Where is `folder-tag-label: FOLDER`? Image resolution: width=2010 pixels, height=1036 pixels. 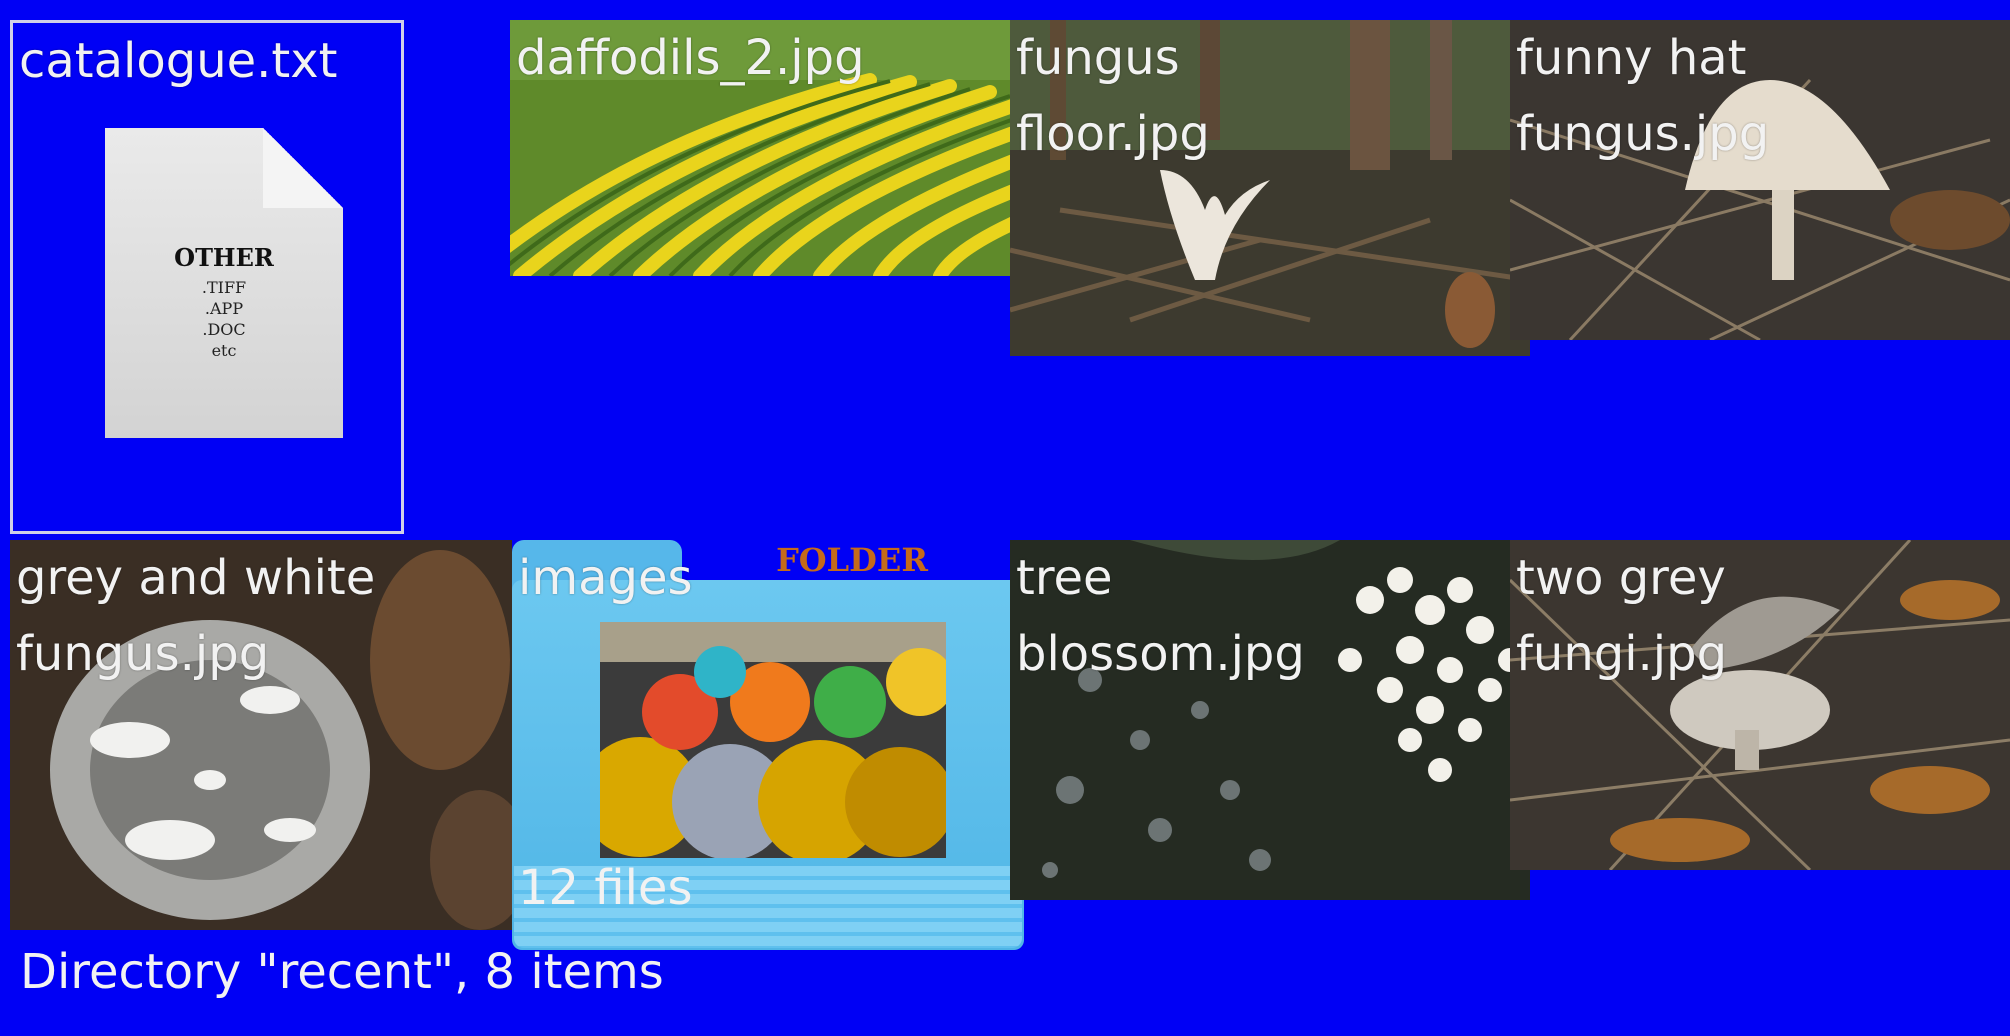
folder-tag-label: FOLDER is located at coordinates (852, 560).